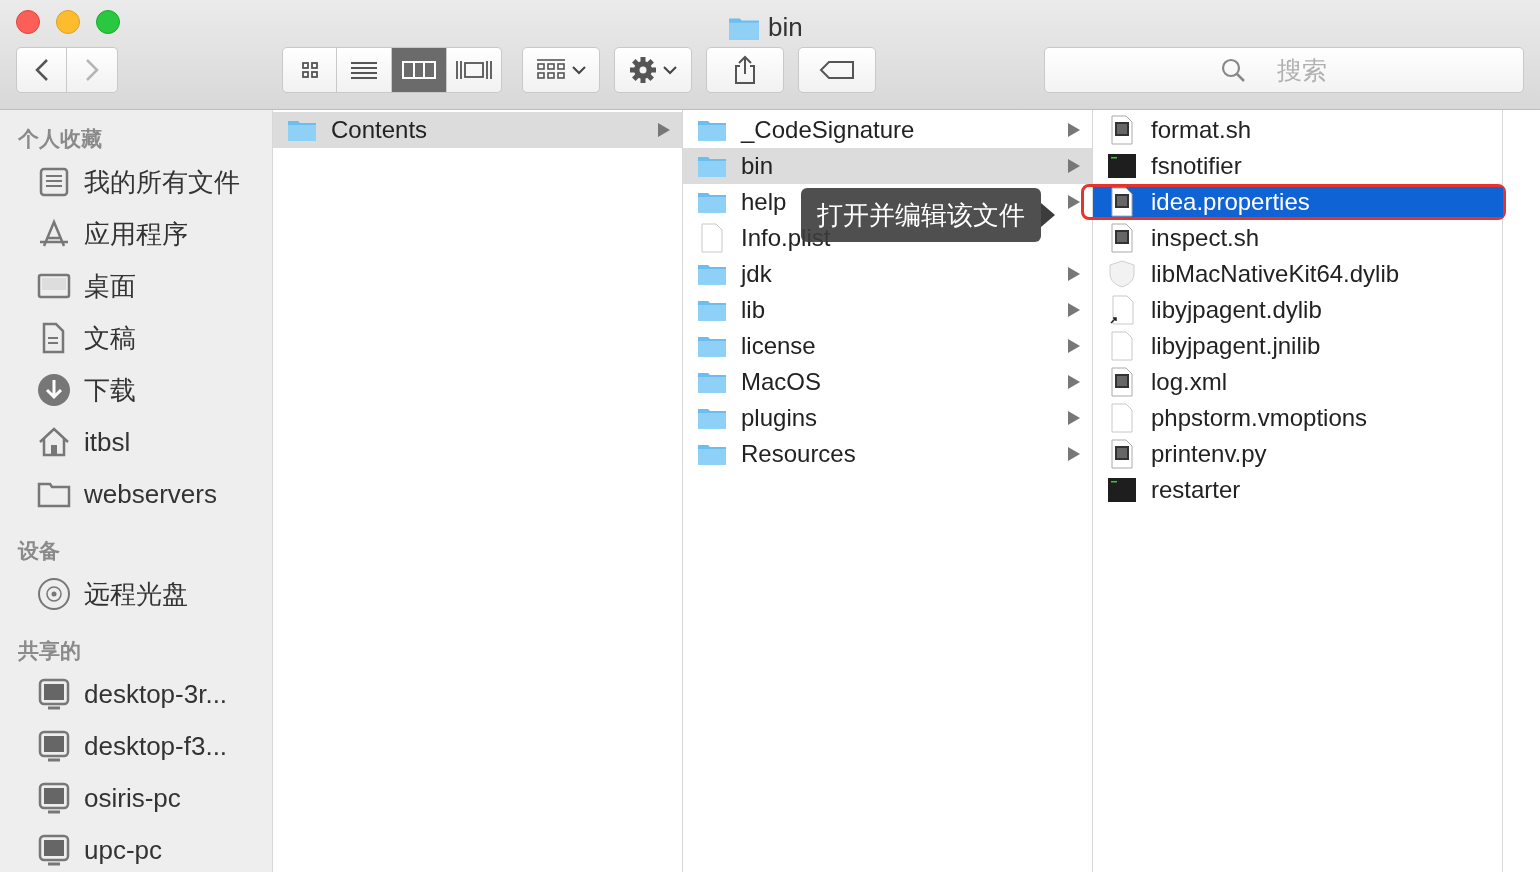 This screenshot has width=1540, height=872. What do you see at coordinates (60, 139) in the screenshot?
I see `sidebar-heading: 个人收藏` at bounding box center [60, 139].